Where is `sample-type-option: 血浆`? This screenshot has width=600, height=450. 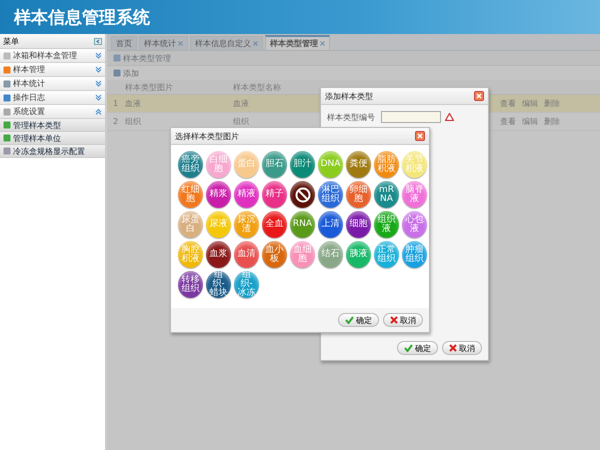
sample-type-option: 血浆 is located at coordinates (218, 254).